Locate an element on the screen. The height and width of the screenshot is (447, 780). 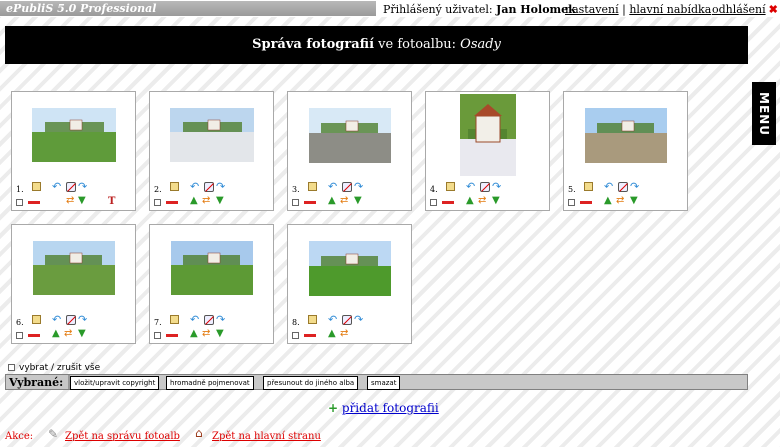
delete-button: smazat is located at coordinates (384, 383).